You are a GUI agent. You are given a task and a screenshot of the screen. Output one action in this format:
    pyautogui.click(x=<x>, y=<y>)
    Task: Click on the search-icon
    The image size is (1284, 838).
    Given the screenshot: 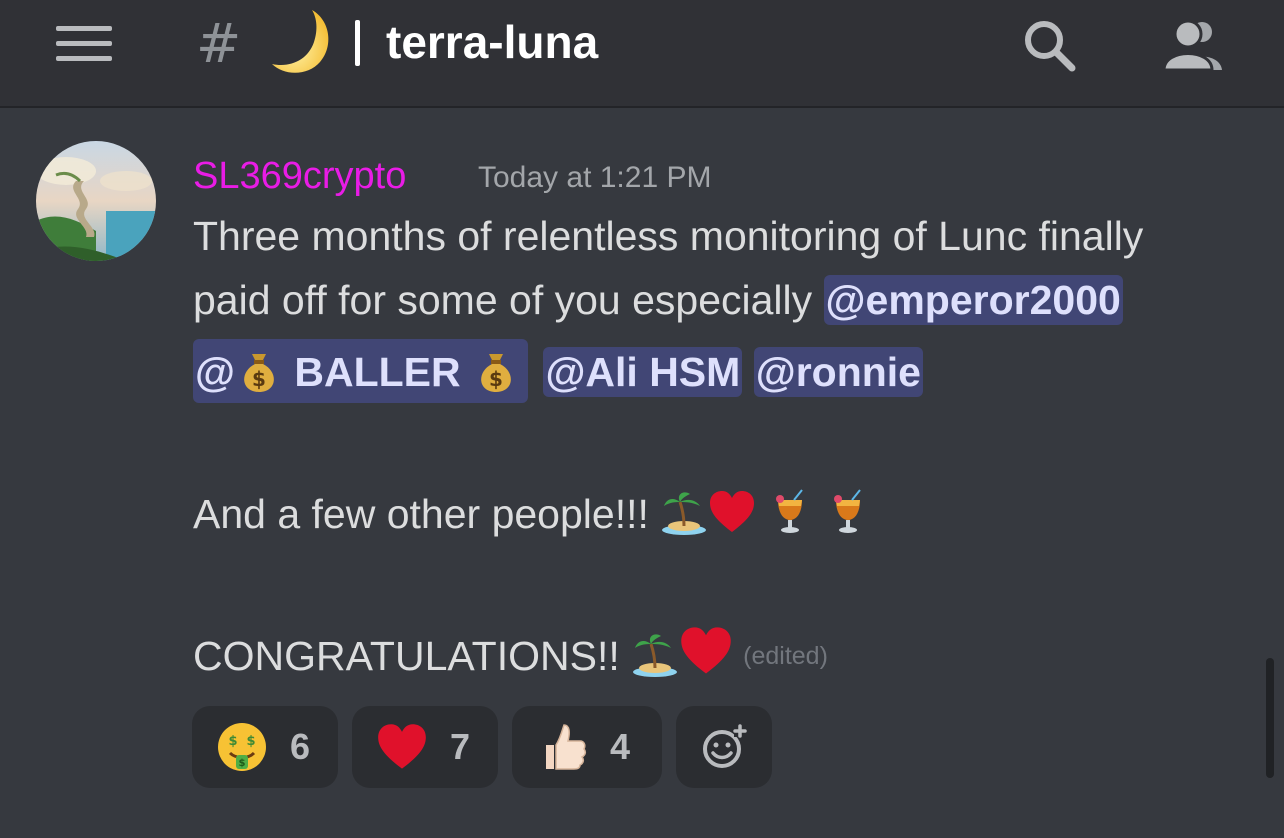 What is the action you would take?
    pyautogui.click(x=1050, y=46)
    